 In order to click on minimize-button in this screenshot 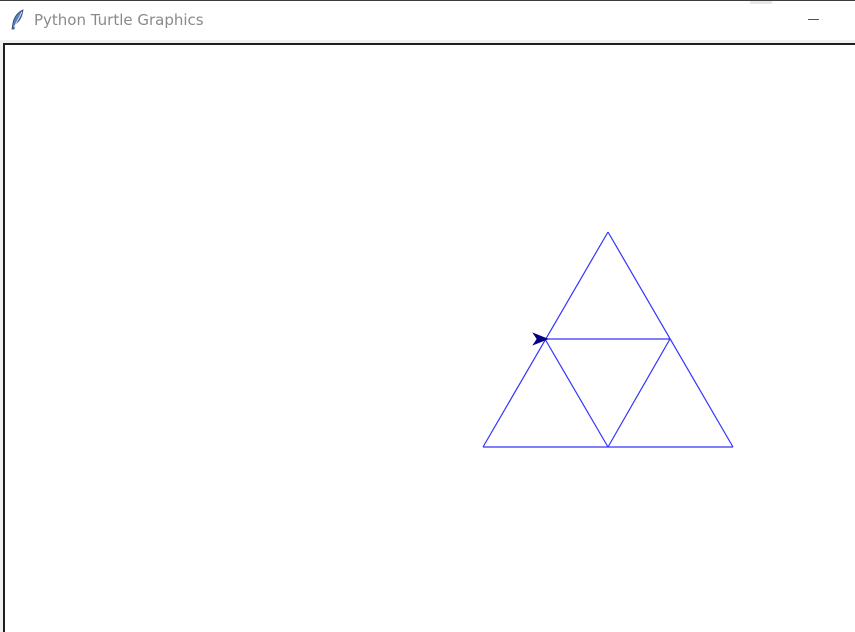, I will do `click(813, 20)`.